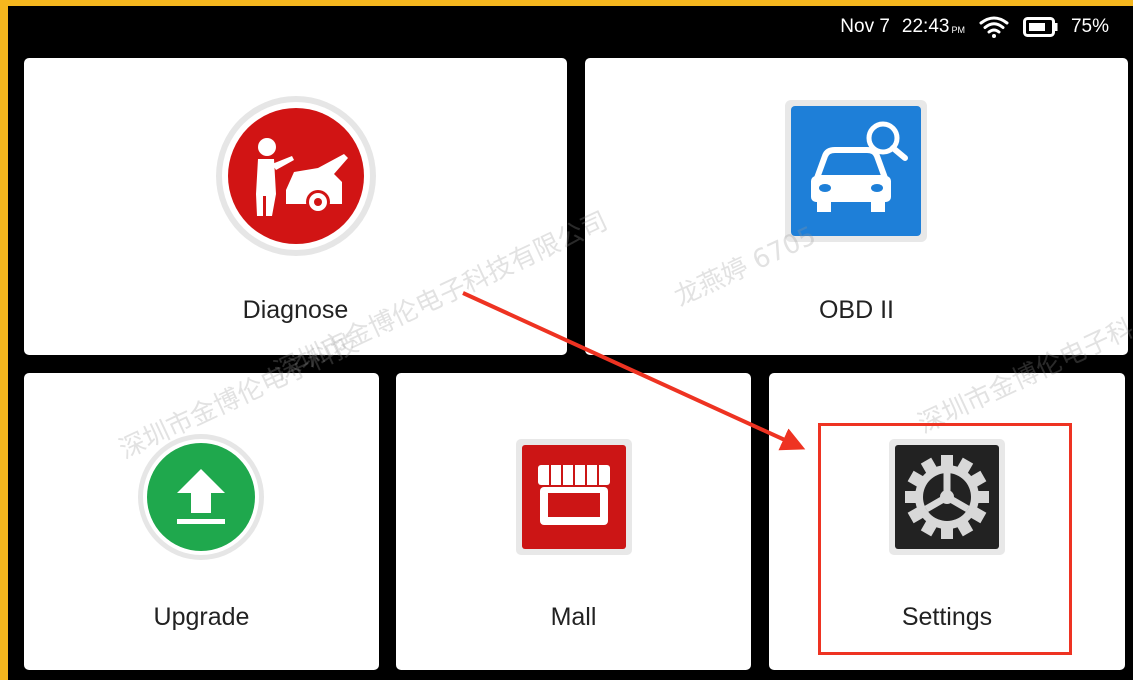  What do you see at coordinates (574, 499) in the screenshot?
I see `storefront-icon` at bounding box center [574, 499].